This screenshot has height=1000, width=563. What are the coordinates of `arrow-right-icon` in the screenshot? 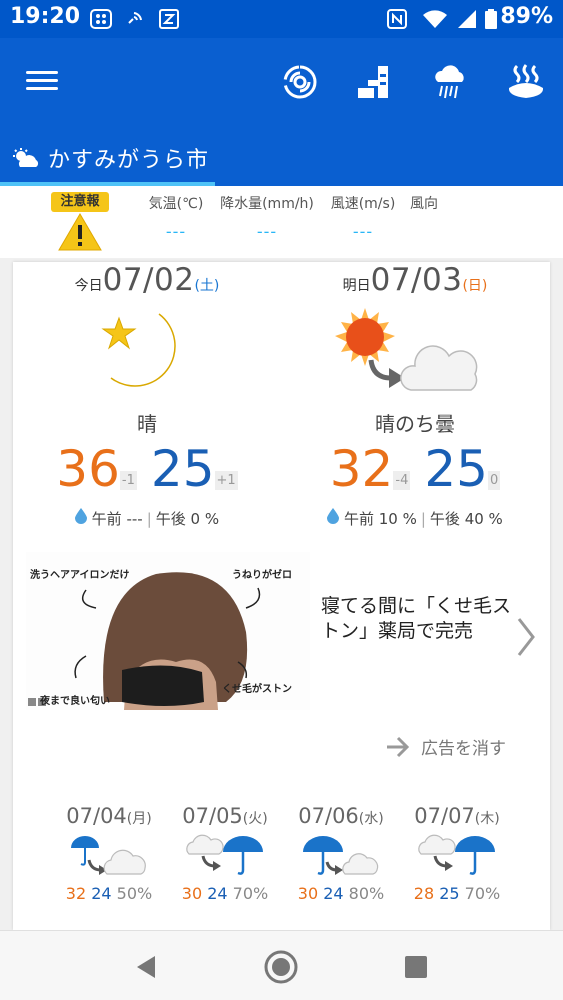 It's located at (398, 746).